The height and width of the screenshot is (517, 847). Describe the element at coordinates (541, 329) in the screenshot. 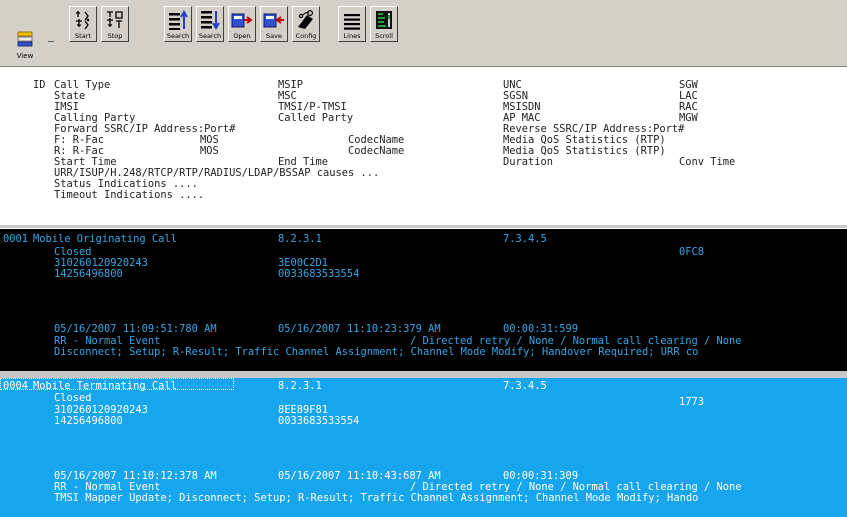

I see `record-duration: 00:00:31:599` at that location.